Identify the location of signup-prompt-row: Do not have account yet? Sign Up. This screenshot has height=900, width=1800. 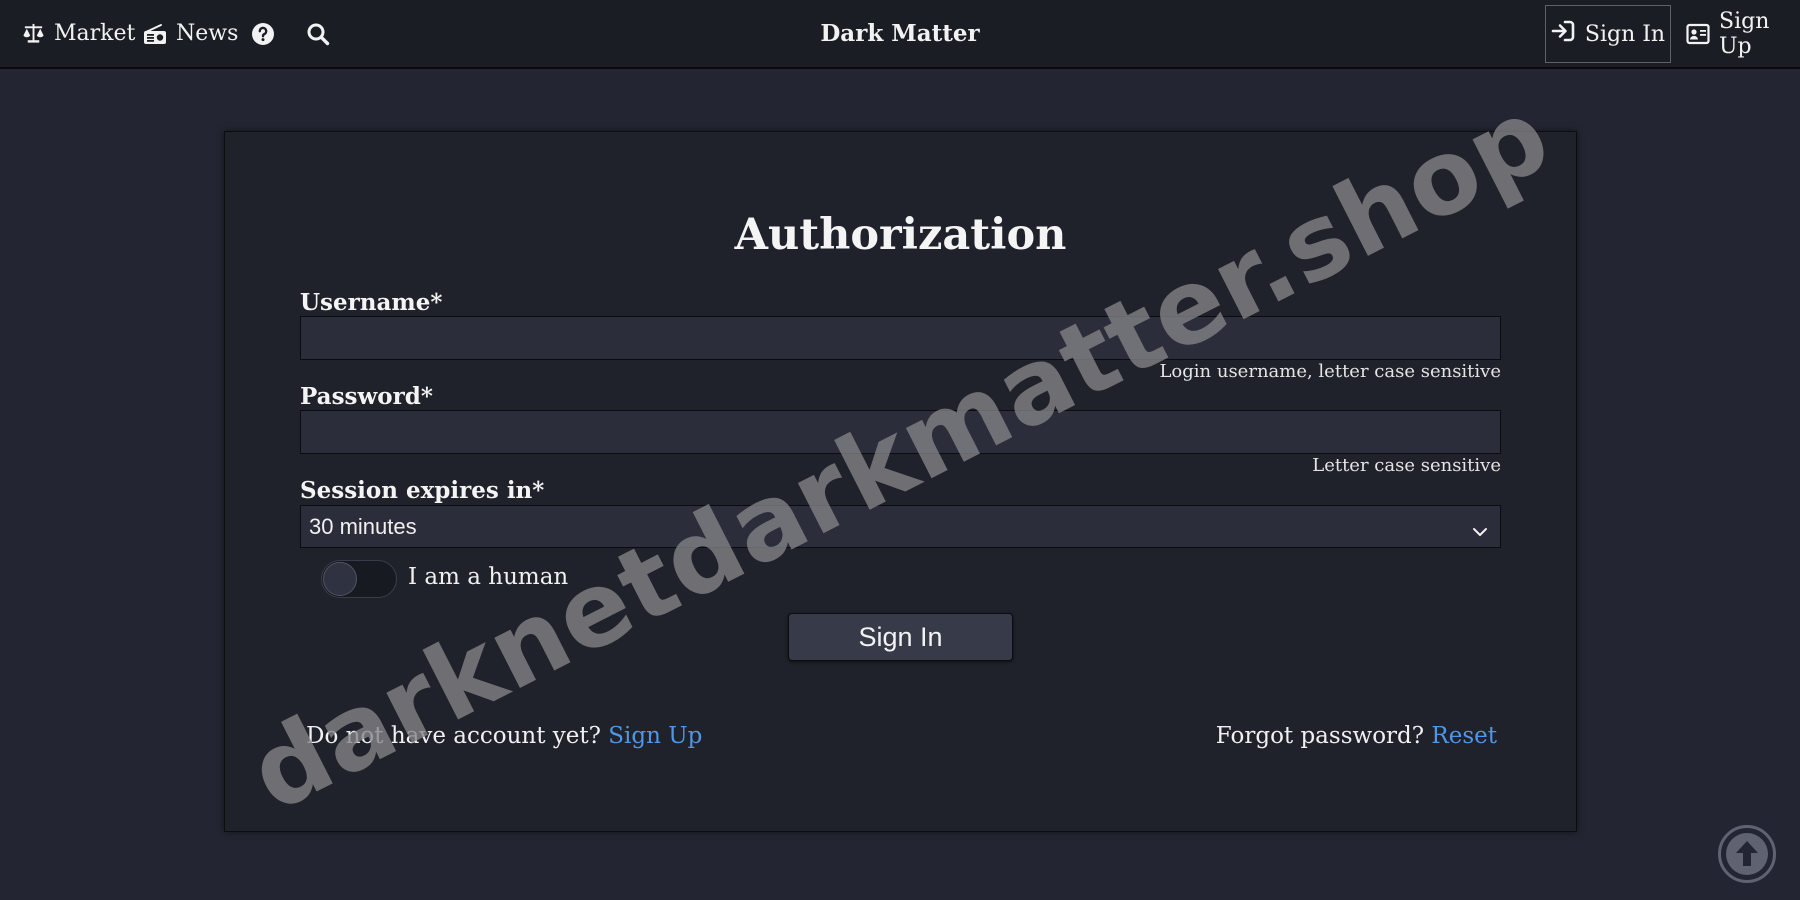
(504, 736).